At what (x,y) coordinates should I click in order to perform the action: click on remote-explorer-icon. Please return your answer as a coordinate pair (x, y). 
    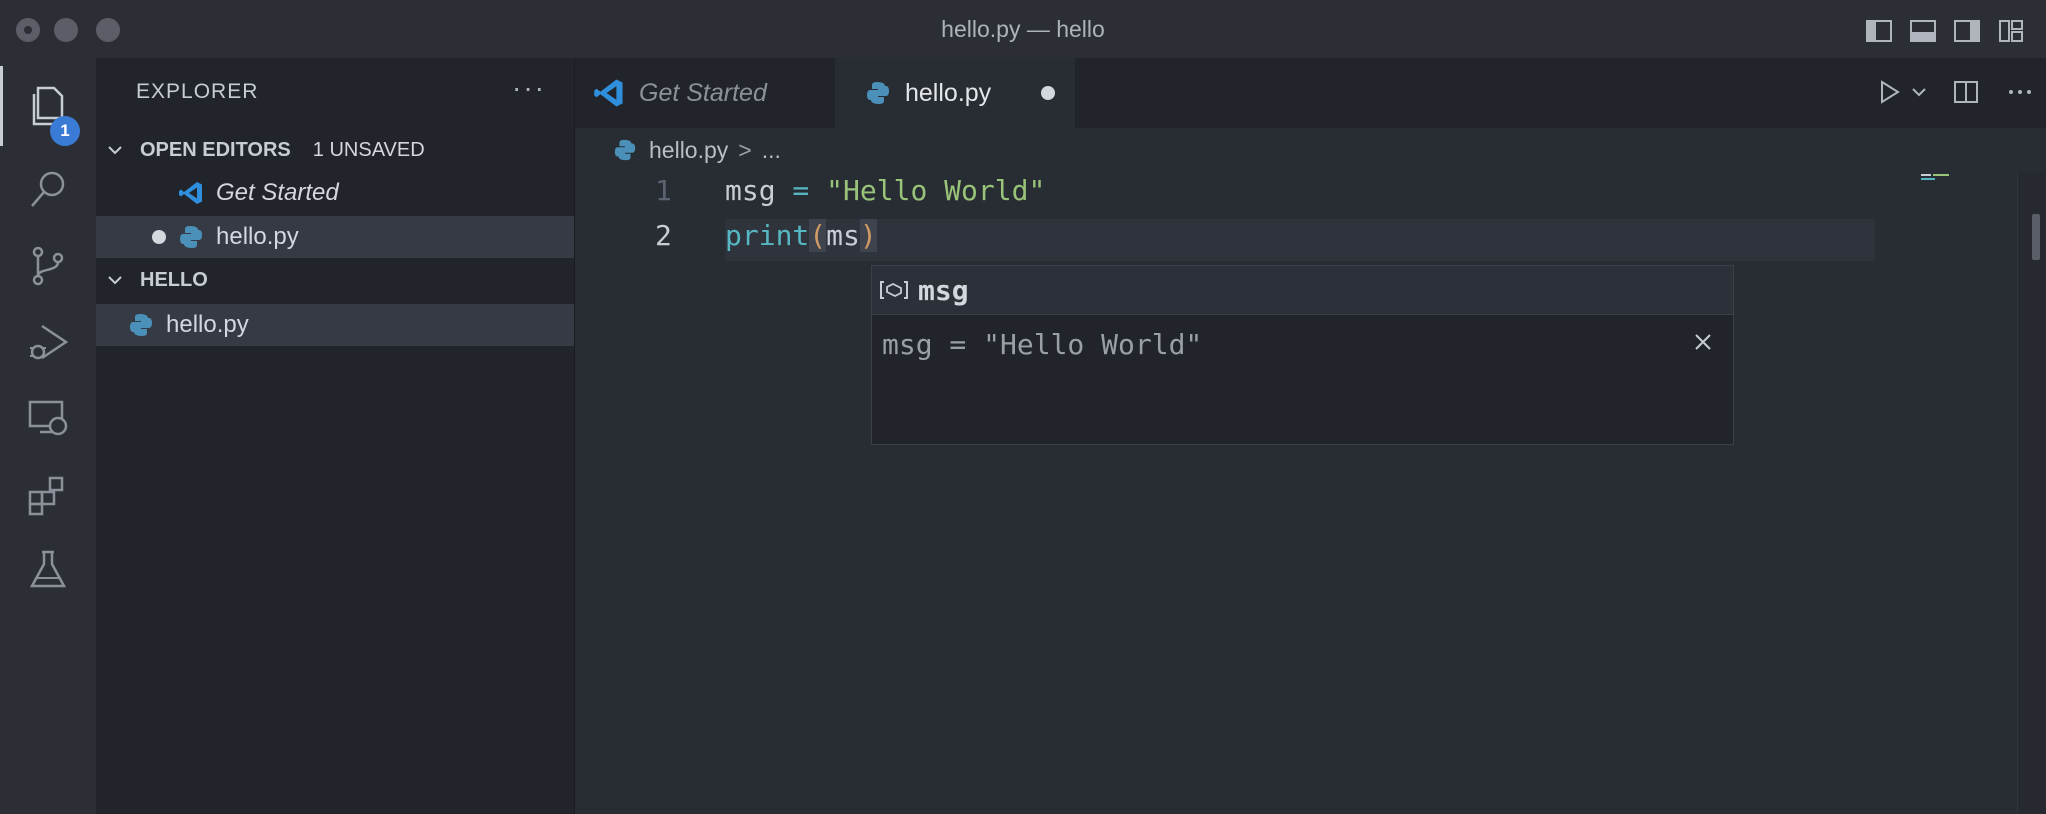
    Looking at the image, I should click on (48, 418).